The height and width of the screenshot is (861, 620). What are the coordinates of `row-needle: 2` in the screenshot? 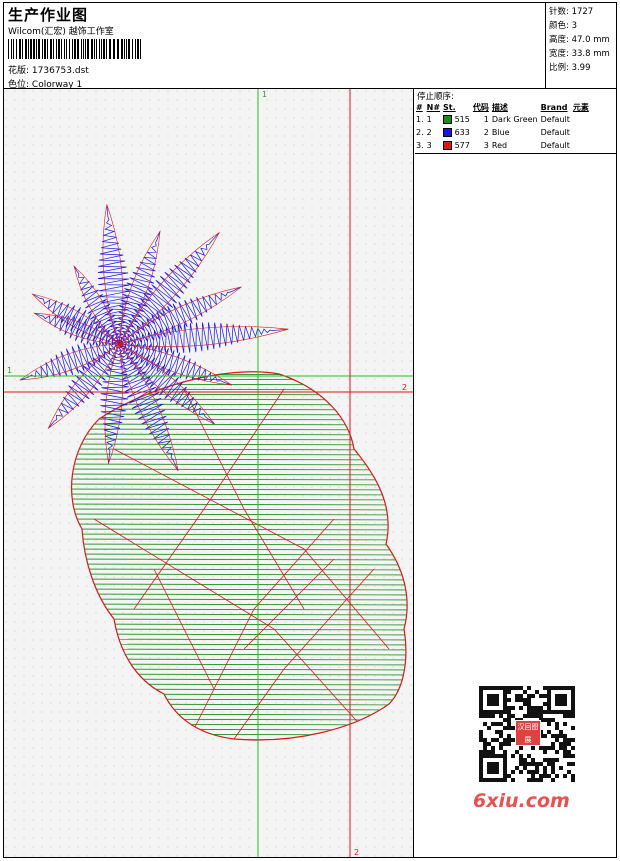 It's located at (429, 132).